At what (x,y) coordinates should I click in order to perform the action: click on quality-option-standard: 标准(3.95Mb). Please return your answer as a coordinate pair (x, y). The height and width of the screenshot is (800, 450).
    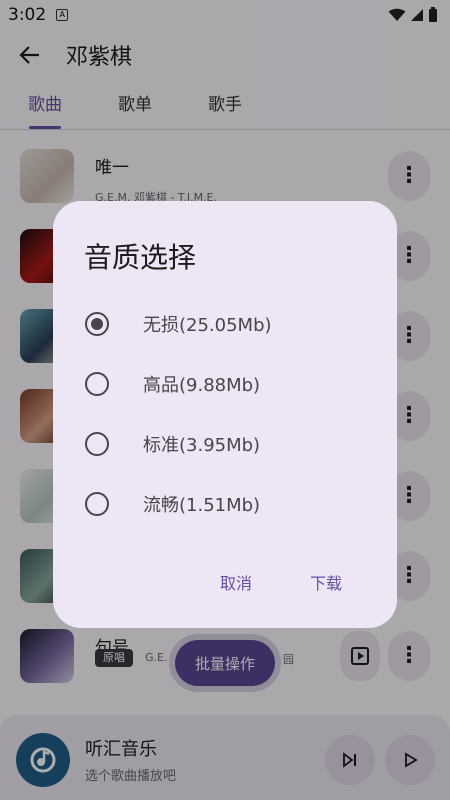
    Looking at the image, I should click on (225, 444).